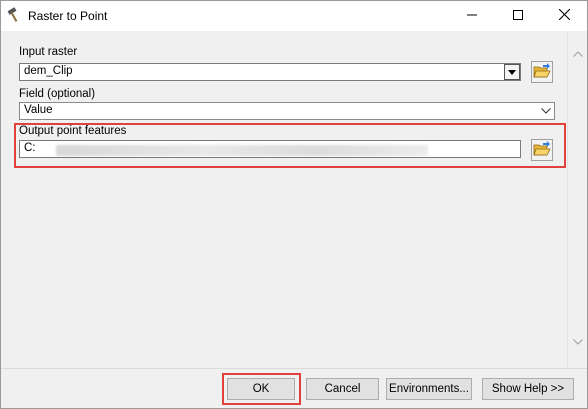  Describe the element at coordinates (57, 94) in the screenshot. I see `field-label: Field (optional)` at that location.